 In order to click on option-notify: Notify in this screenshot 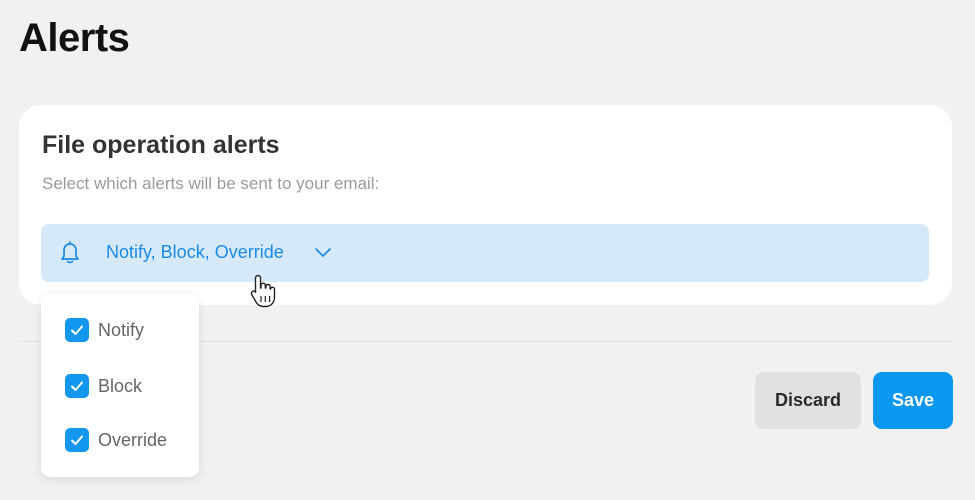, I will do `click(104, 330)`.